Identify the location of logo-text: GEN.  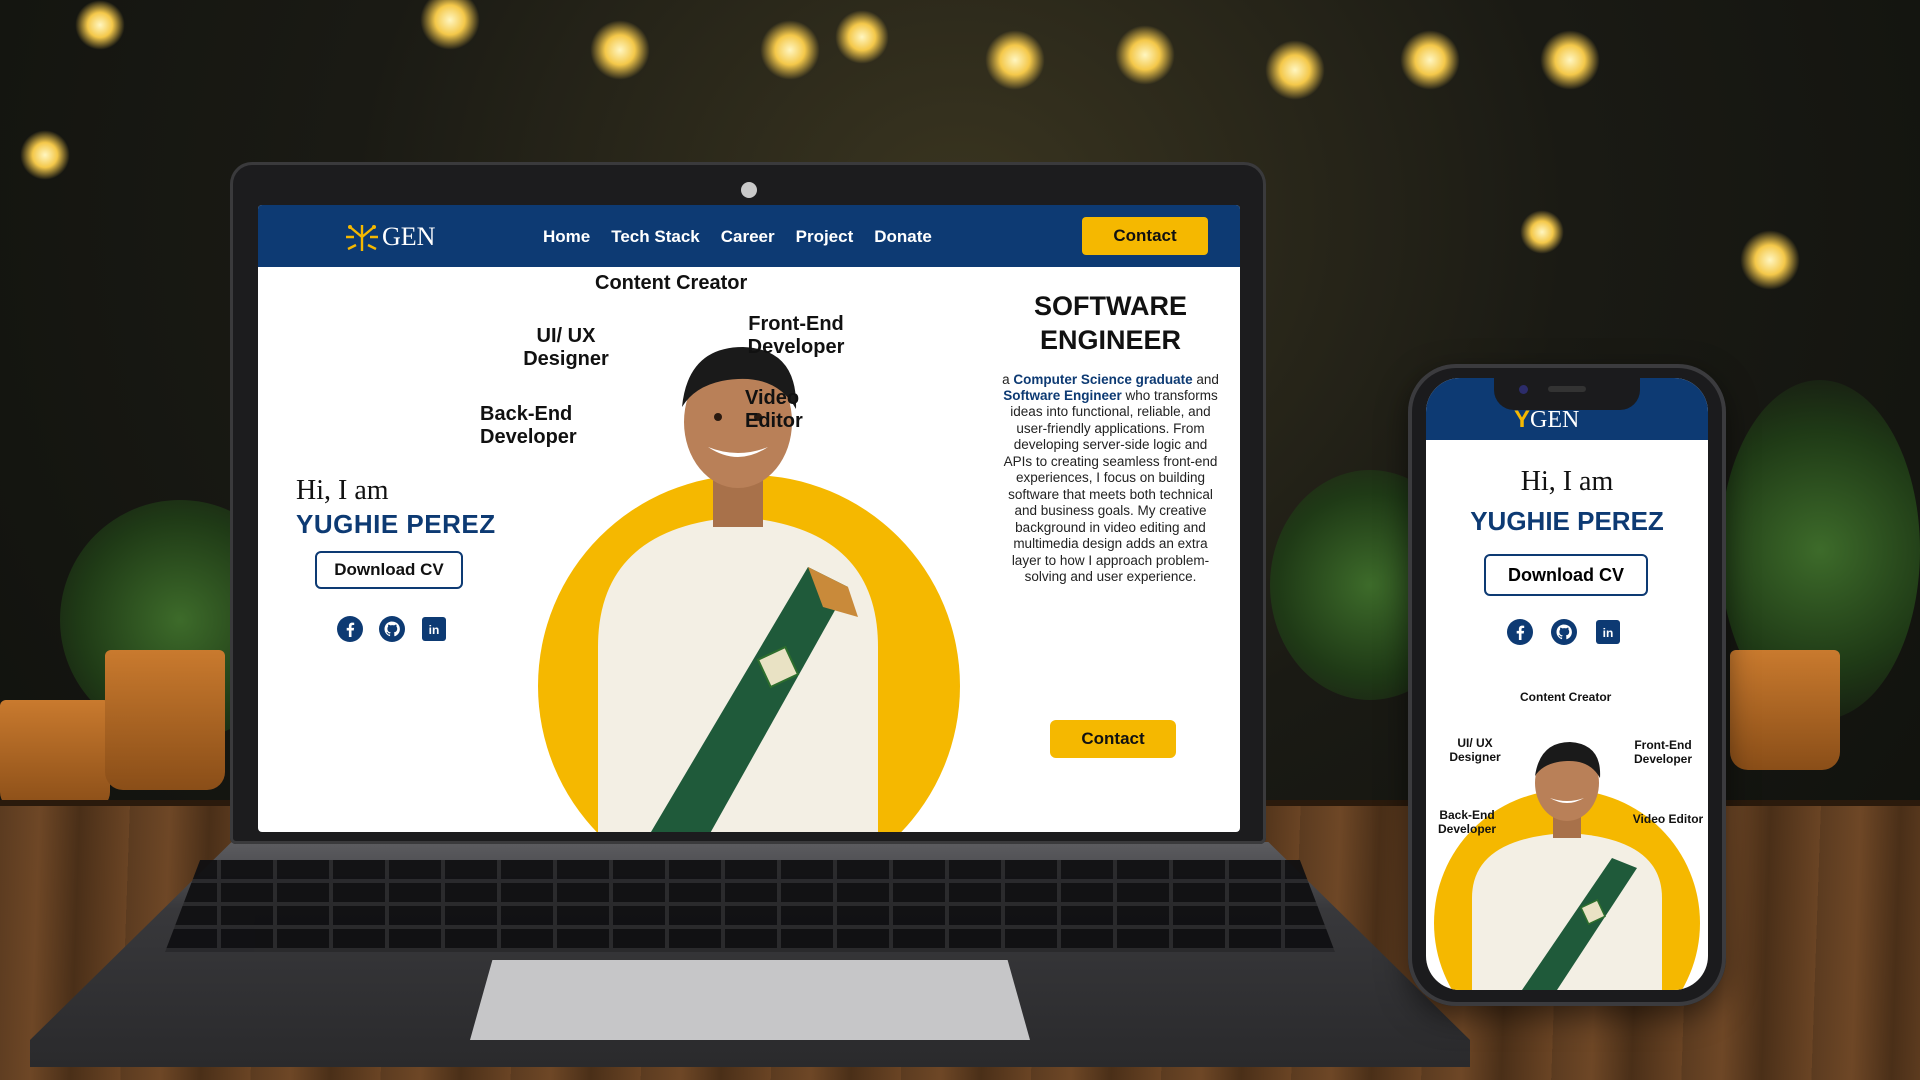
(409, 236).